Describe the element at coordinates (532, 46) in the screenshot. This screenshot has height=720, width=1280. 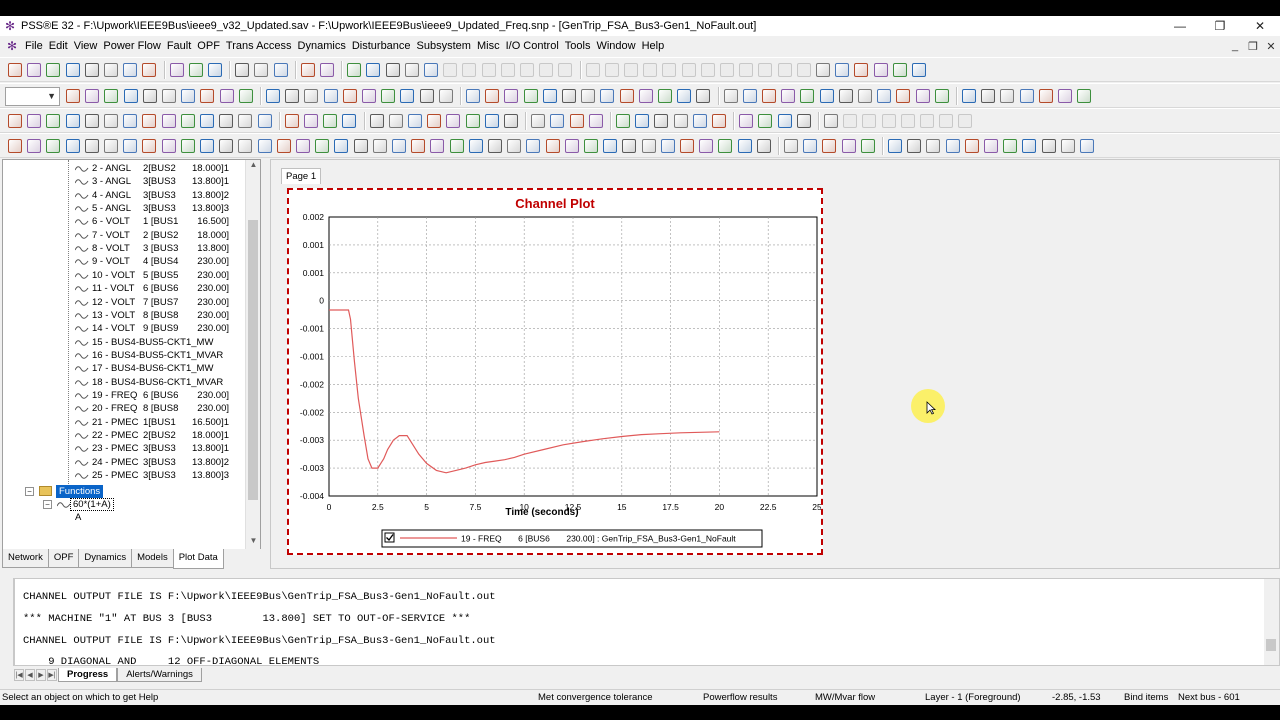
I see `menu-io-control: I/O Control` at that location.